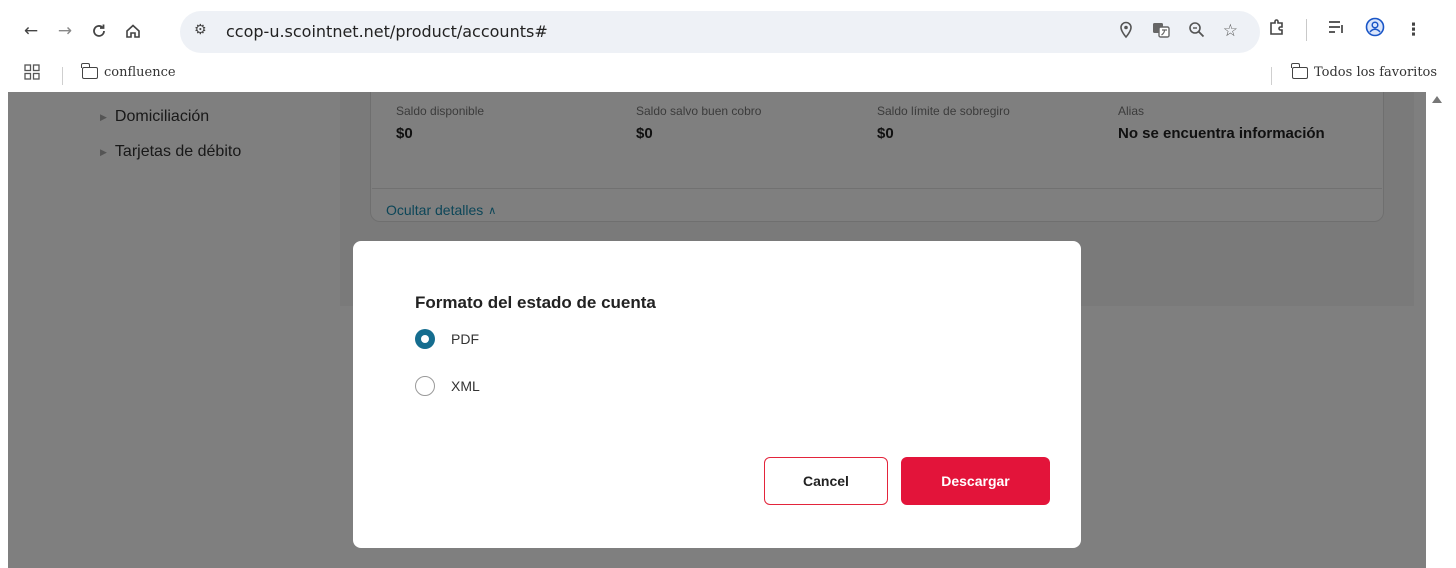 Image resolution: width=1456 pixels, height=568 pixels. Describe the element at coordinates (1375, 29) in the screenshot. I see `profile-icon` at that location.